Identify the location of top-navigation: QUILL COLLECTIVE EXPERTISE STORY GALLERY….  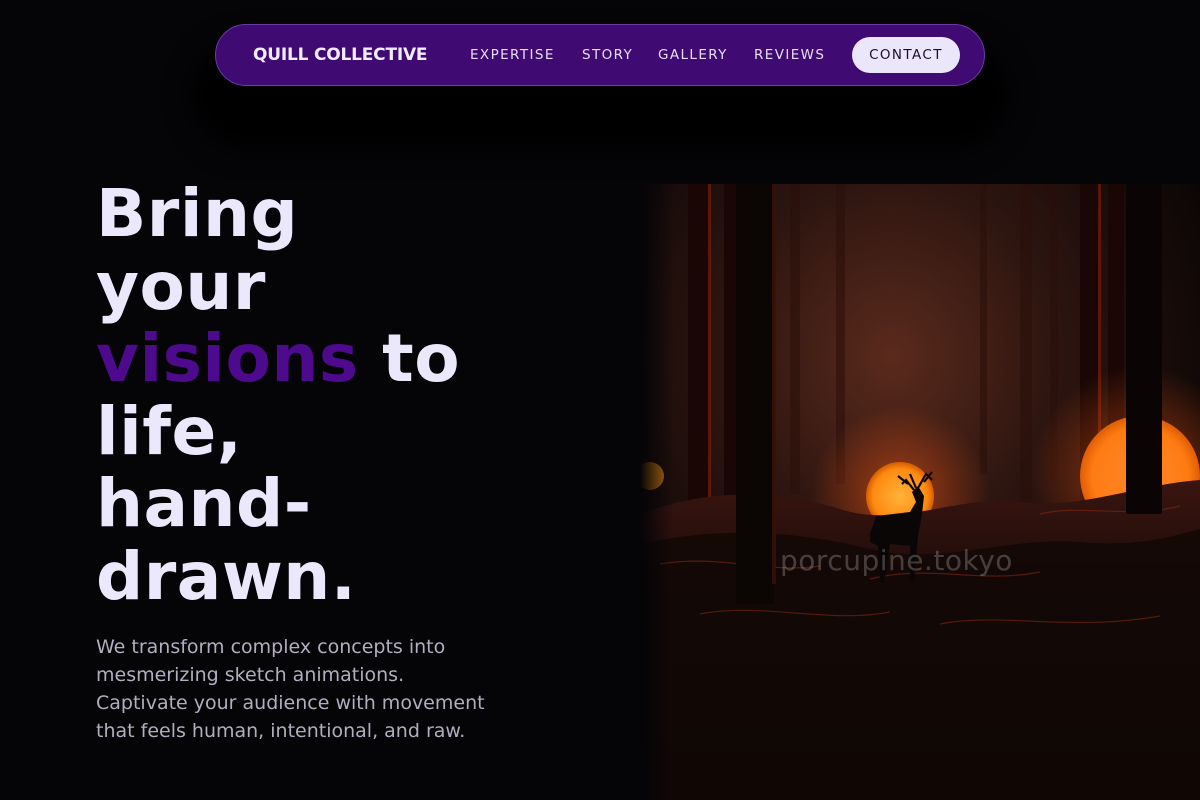
(600, 55).